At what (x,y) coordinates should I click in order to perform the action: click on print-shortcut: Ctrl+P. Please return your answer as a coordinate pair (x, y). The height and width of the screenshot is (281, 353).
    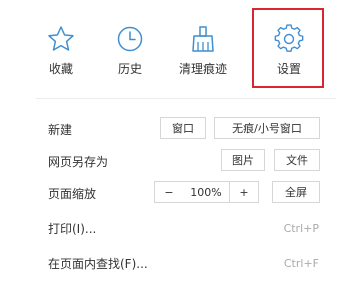
    Looking at the image, I should click on (301, 228).